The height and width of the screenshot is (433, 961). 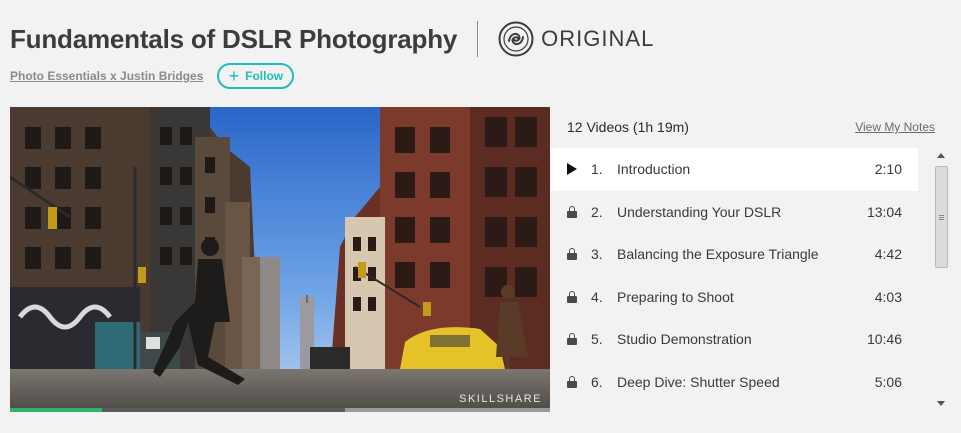 What do you see at coordinates (597, 169) in the screenshot?
I see `lesson-number: 1.` at bounding box center [597, 169].